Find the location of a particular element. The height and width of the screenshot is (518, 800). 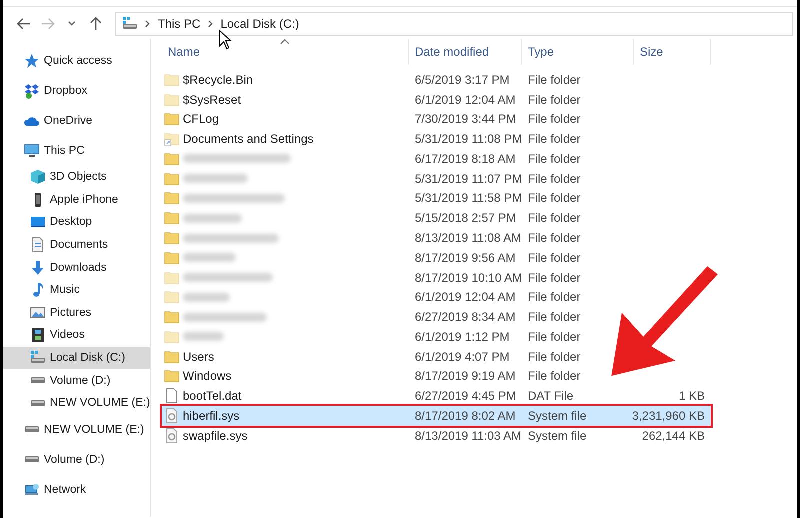

file-row: 5/15/2018 2:57 PM File folder is located at coordinates (479, 218).